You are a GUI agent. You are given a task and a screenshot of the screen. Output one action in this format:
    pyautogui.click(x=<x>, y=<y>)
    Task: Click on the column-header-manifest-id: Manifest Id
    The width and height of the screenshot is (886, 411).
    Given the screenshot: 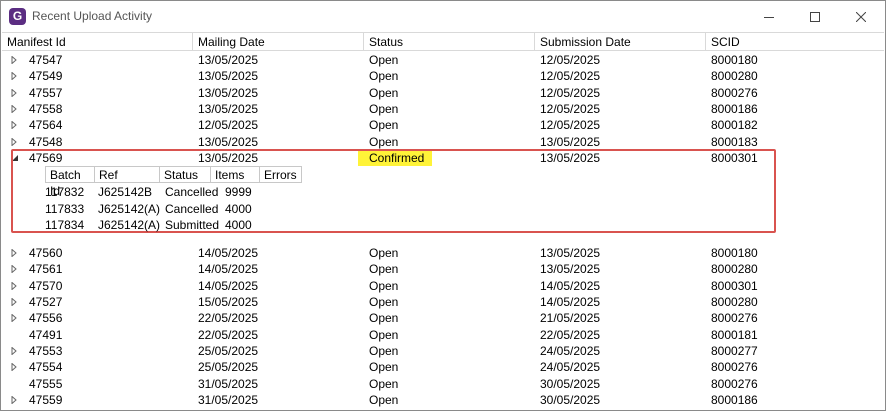 What is the action you would take?
    pyautogui.click(x=97, y=42)
    